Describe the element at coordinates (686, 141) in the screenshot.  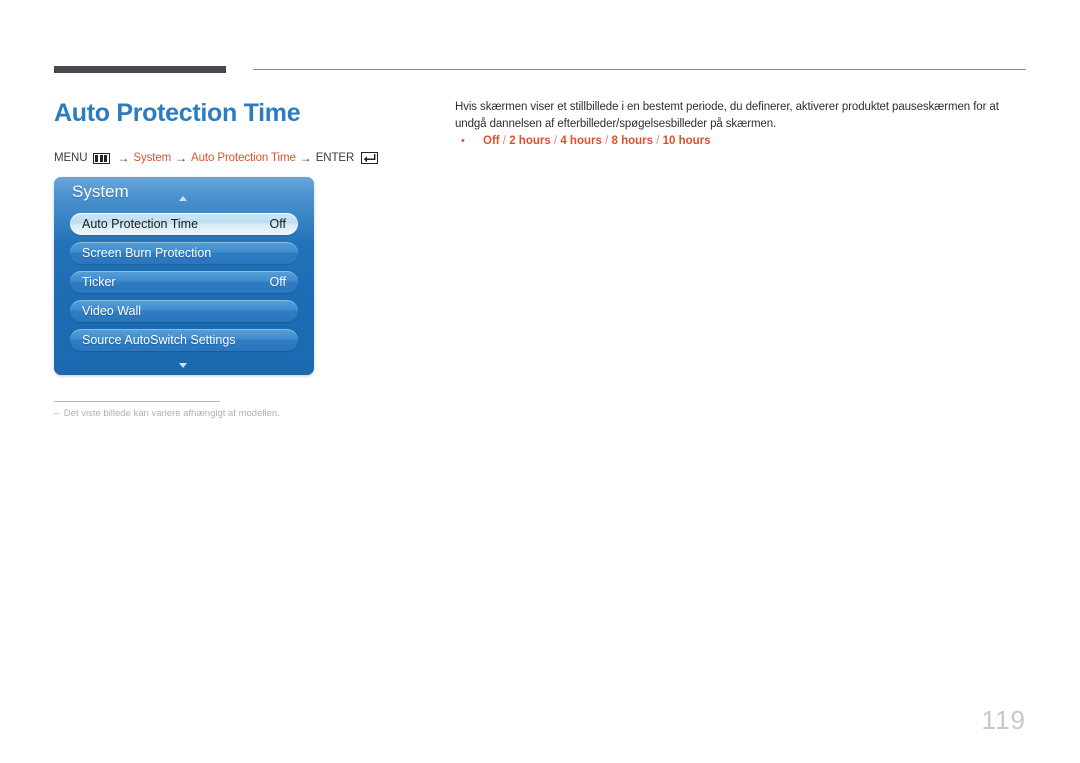
I see `option-value: 10 hours` at that location.